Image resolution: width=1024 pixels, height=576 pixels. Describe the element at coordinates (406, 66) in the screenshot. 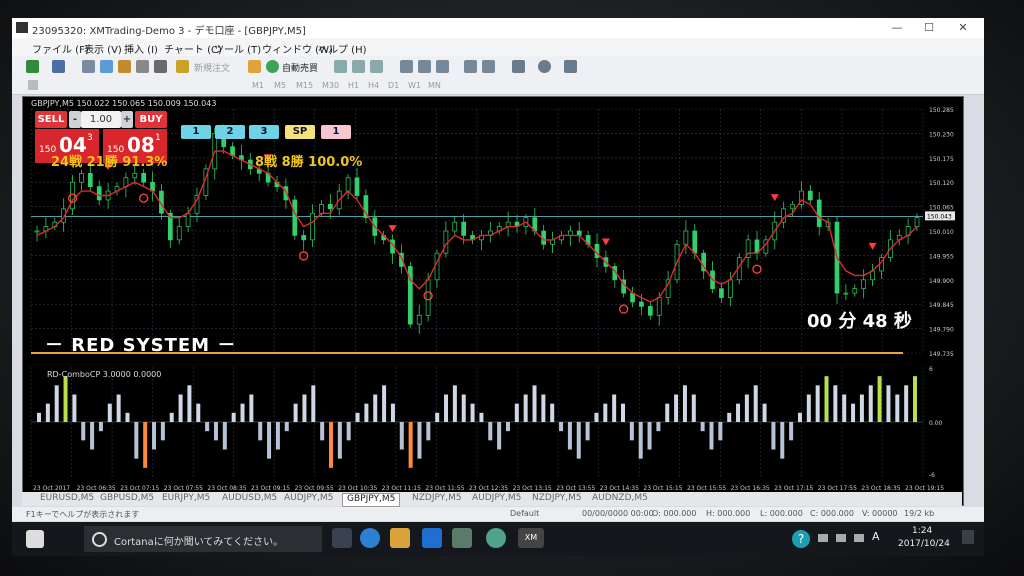

I see `zoom-in-icon` at that location.